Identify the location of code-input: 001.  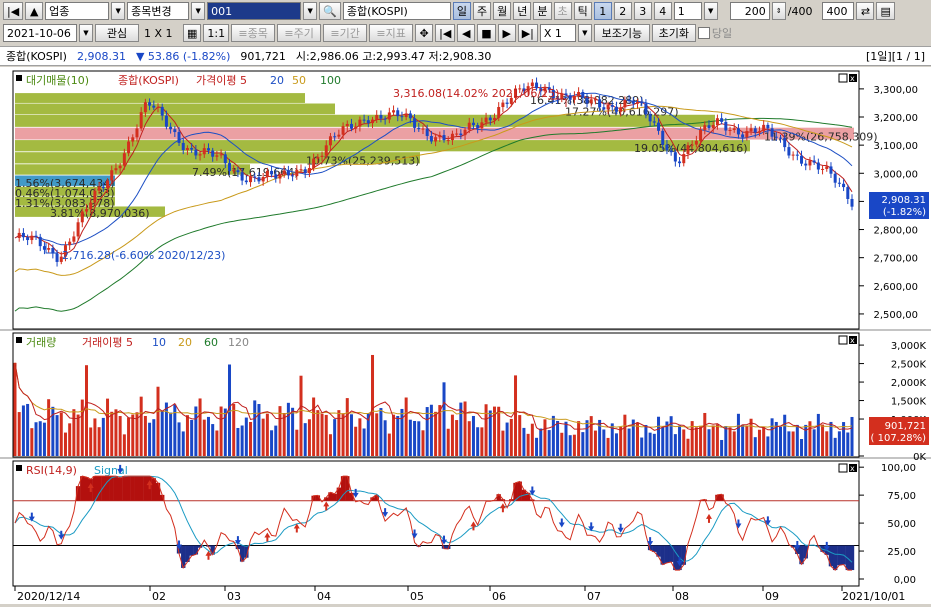
(254, 11).